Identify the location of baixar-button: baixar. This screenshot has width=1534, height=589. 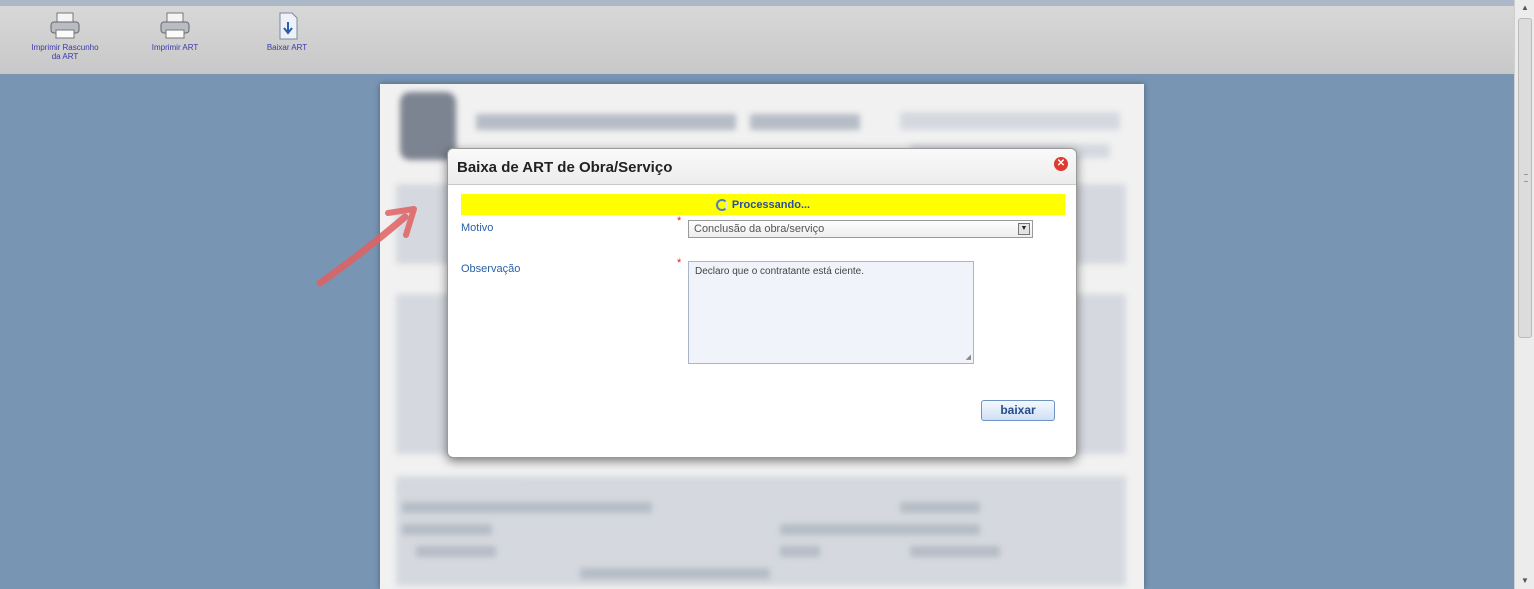
(1018, 410).